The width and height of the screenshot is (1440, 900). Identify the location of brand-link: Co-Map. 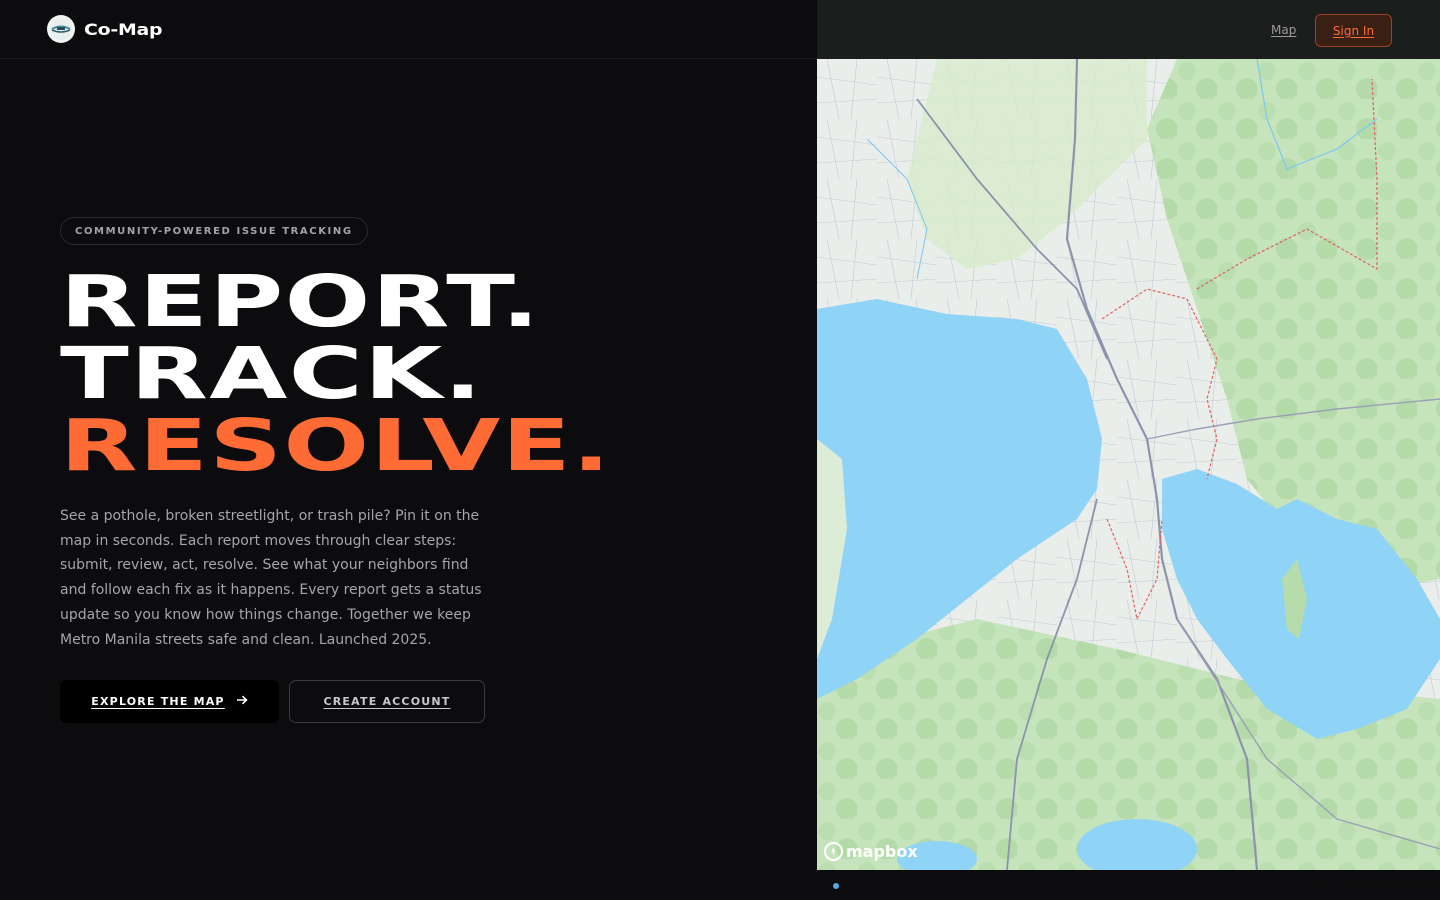
(105, 29).